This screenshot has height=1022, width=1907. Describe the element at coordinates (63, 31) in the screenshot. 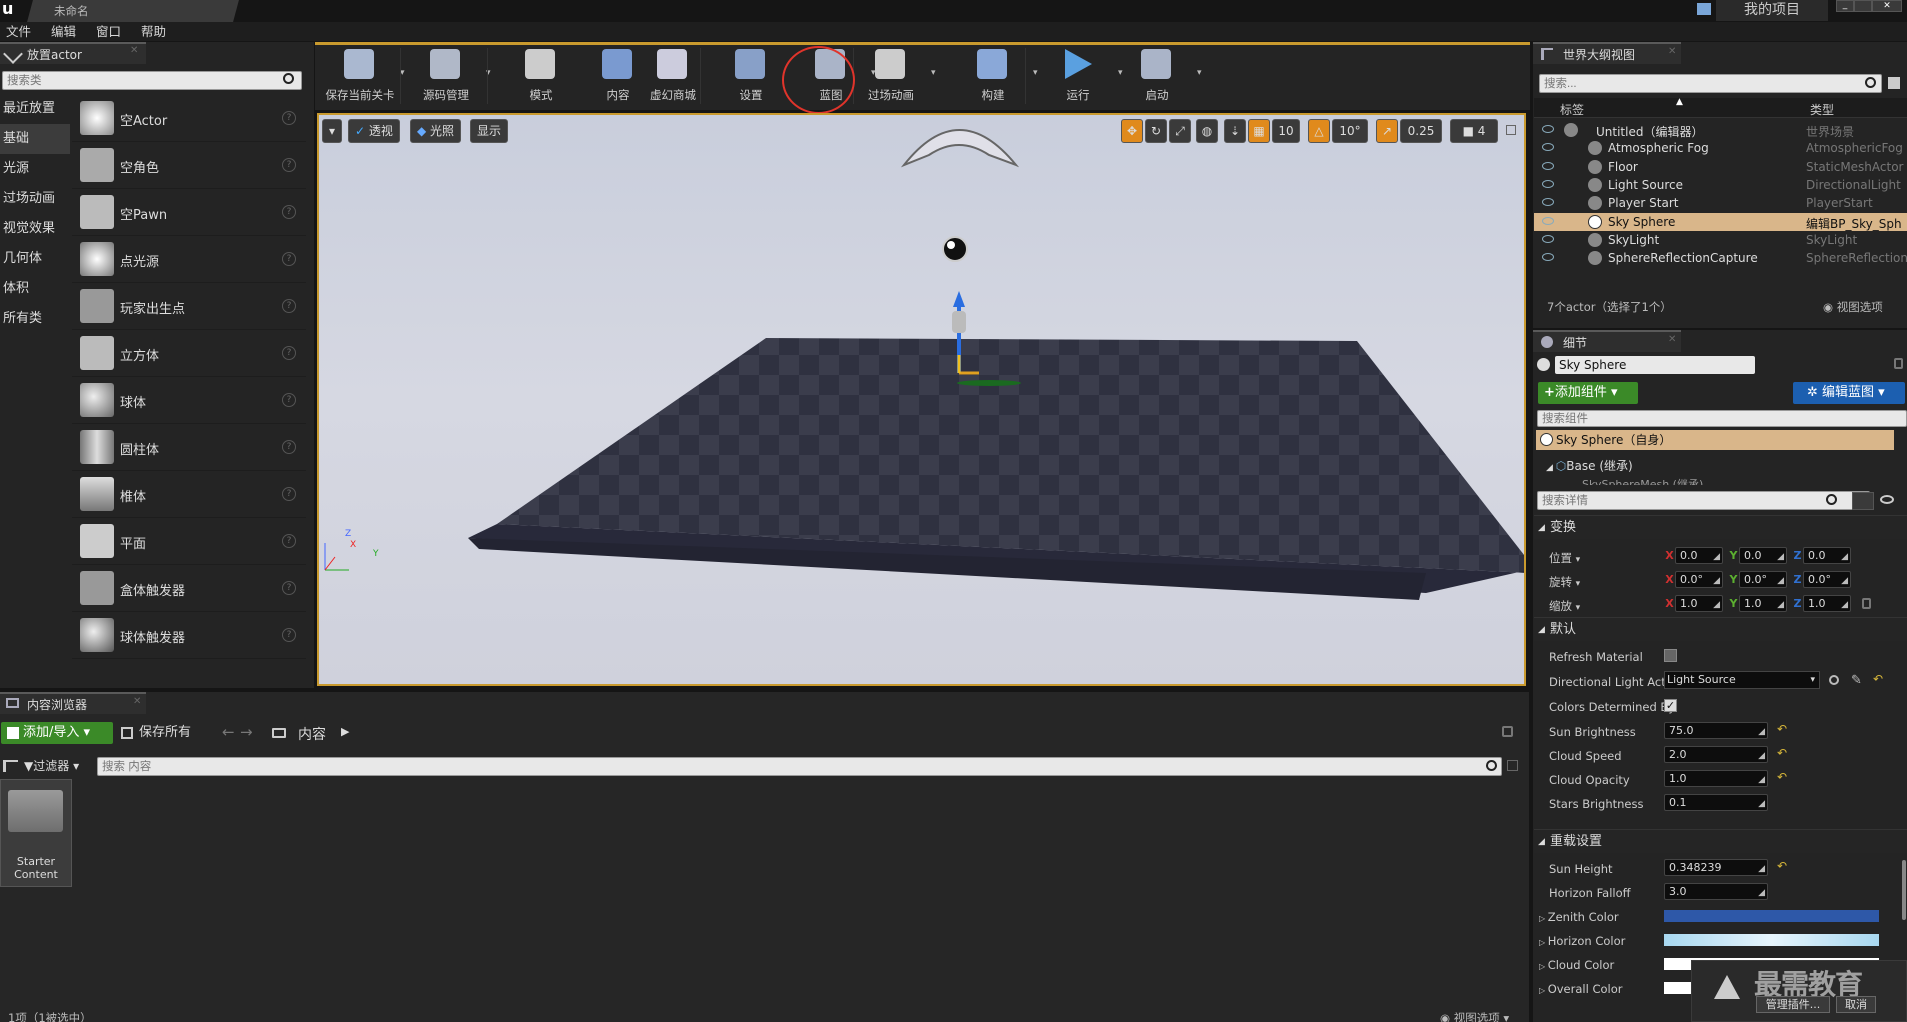

I see `menu-edit: 编辑` at that location.